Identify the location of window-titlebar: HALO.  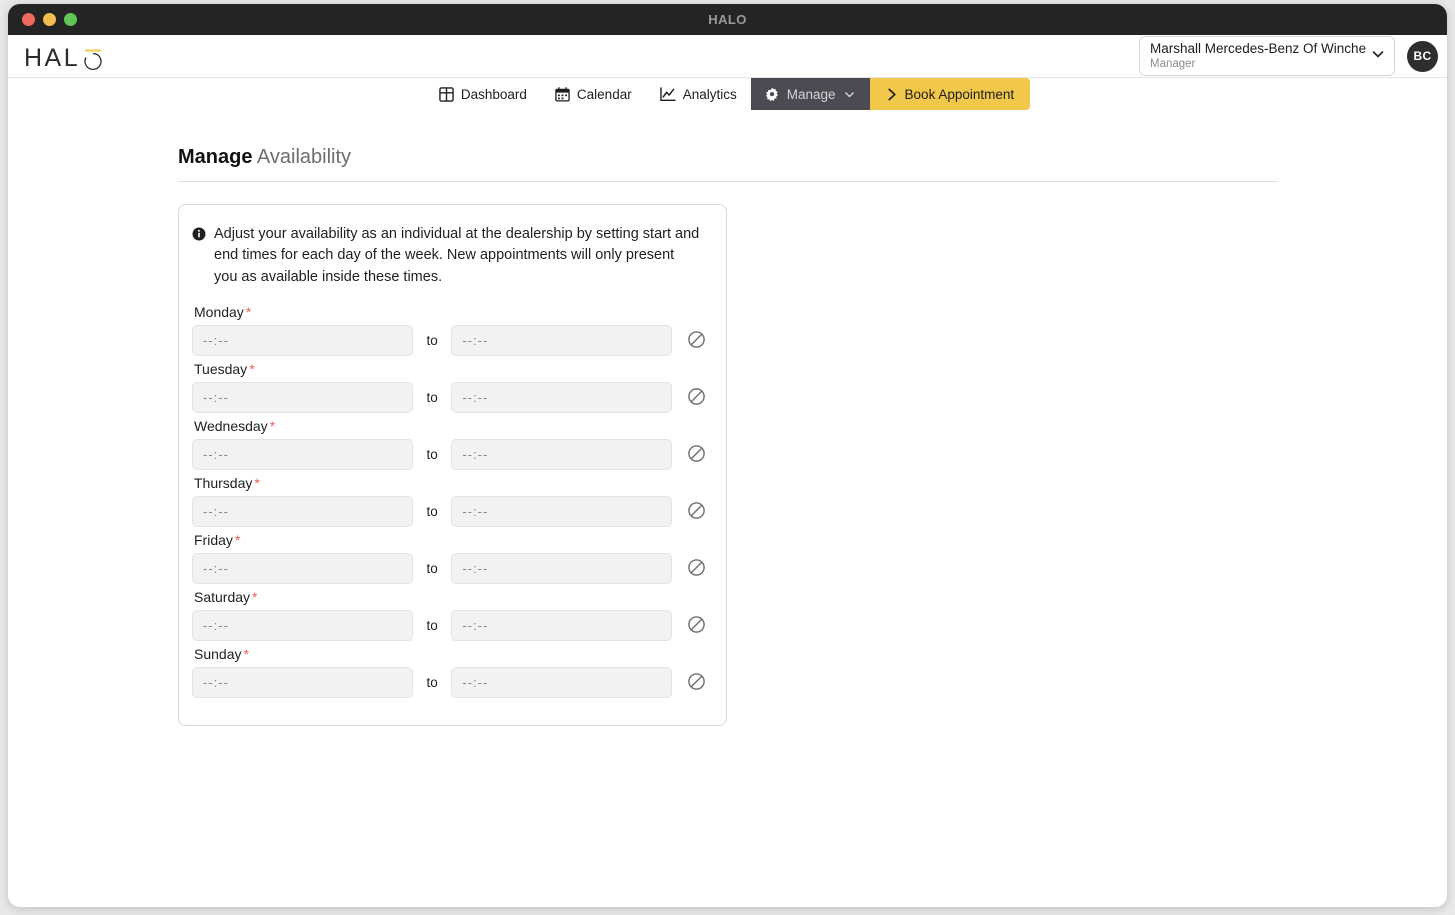
(727, 19).